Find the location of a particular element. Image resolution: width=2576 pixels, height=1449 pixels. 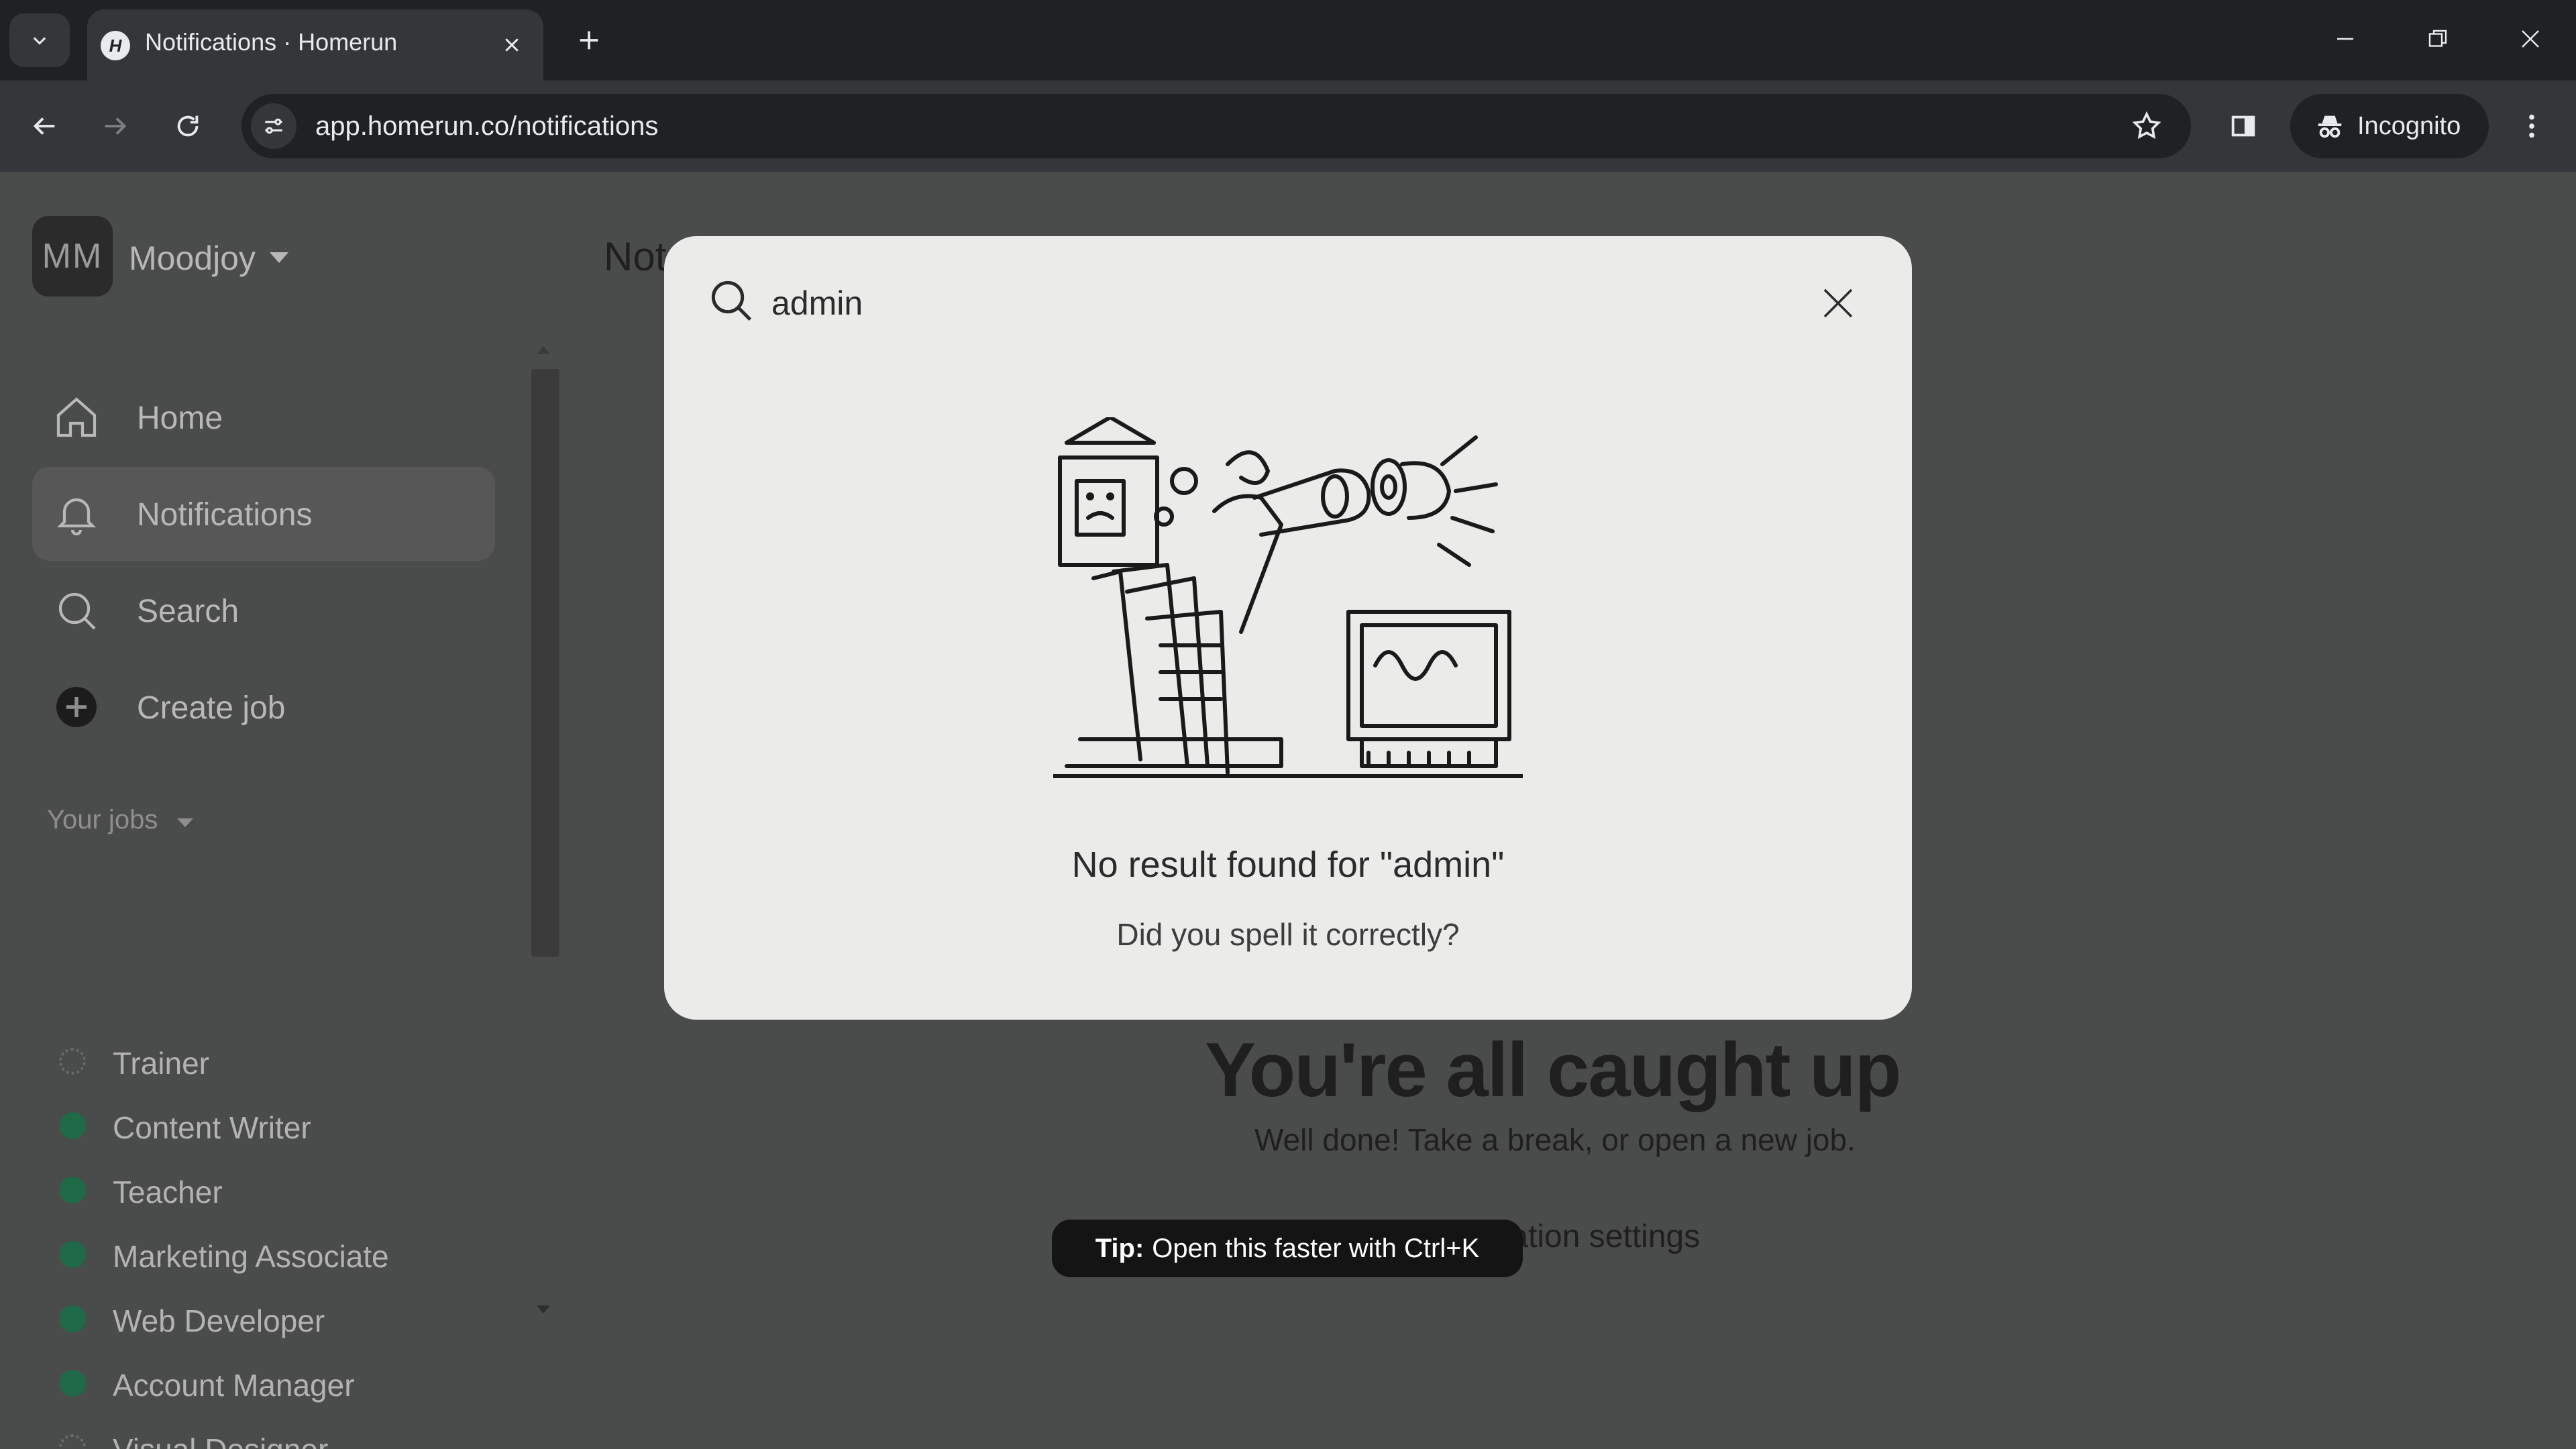

browser-toolbar: app.homerun.co/notifications Incognito is located at coordinates (1288, 126).